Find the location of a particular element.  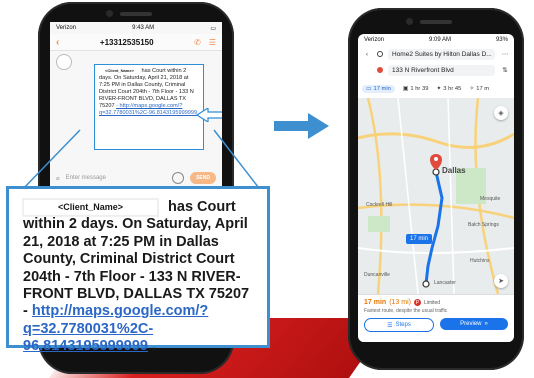

more-options-icon: ⋯ is located at coordinates (505, 54).